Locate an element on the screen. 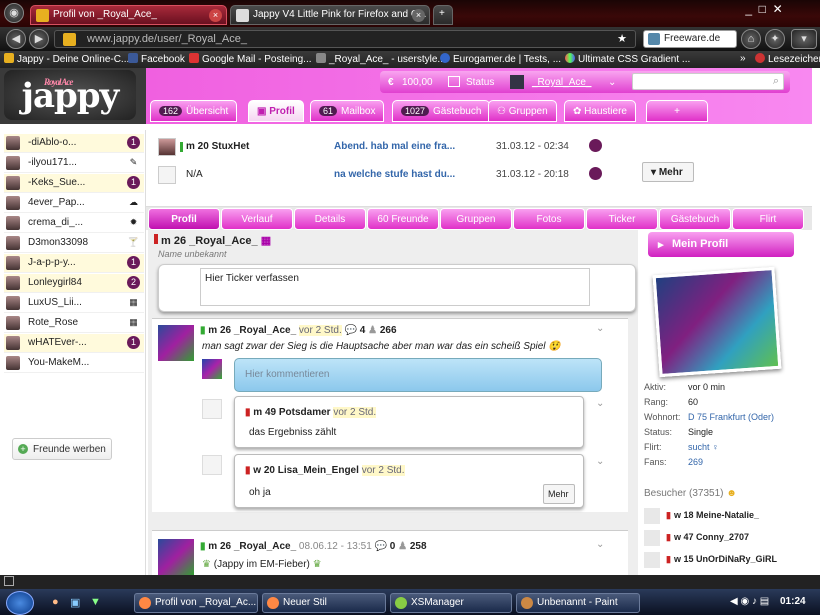 This screenshot has width=820, height=615. nav-tab-profil: ▣ Profil is located at coordinates (276, 111).